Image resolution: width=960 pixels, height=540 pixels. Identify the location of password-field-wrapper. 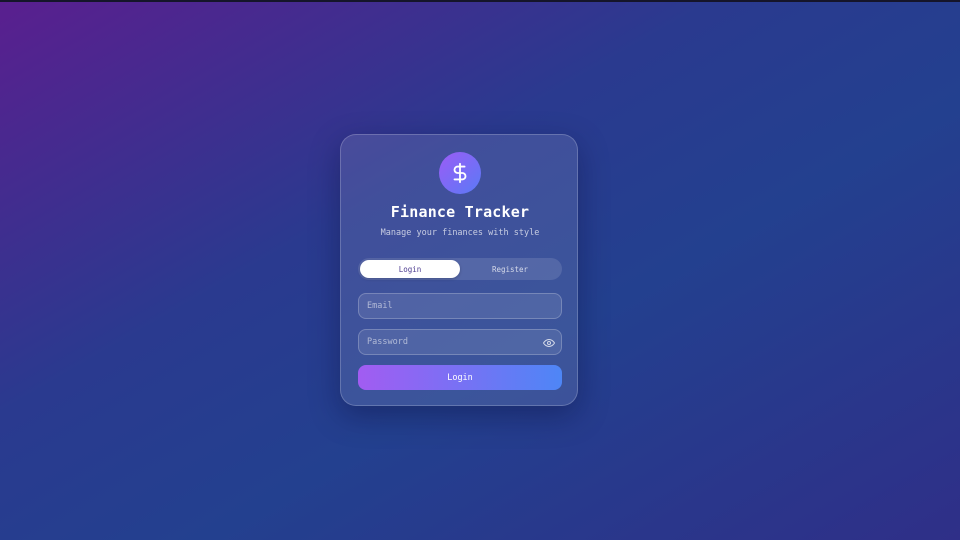
(460, 342).